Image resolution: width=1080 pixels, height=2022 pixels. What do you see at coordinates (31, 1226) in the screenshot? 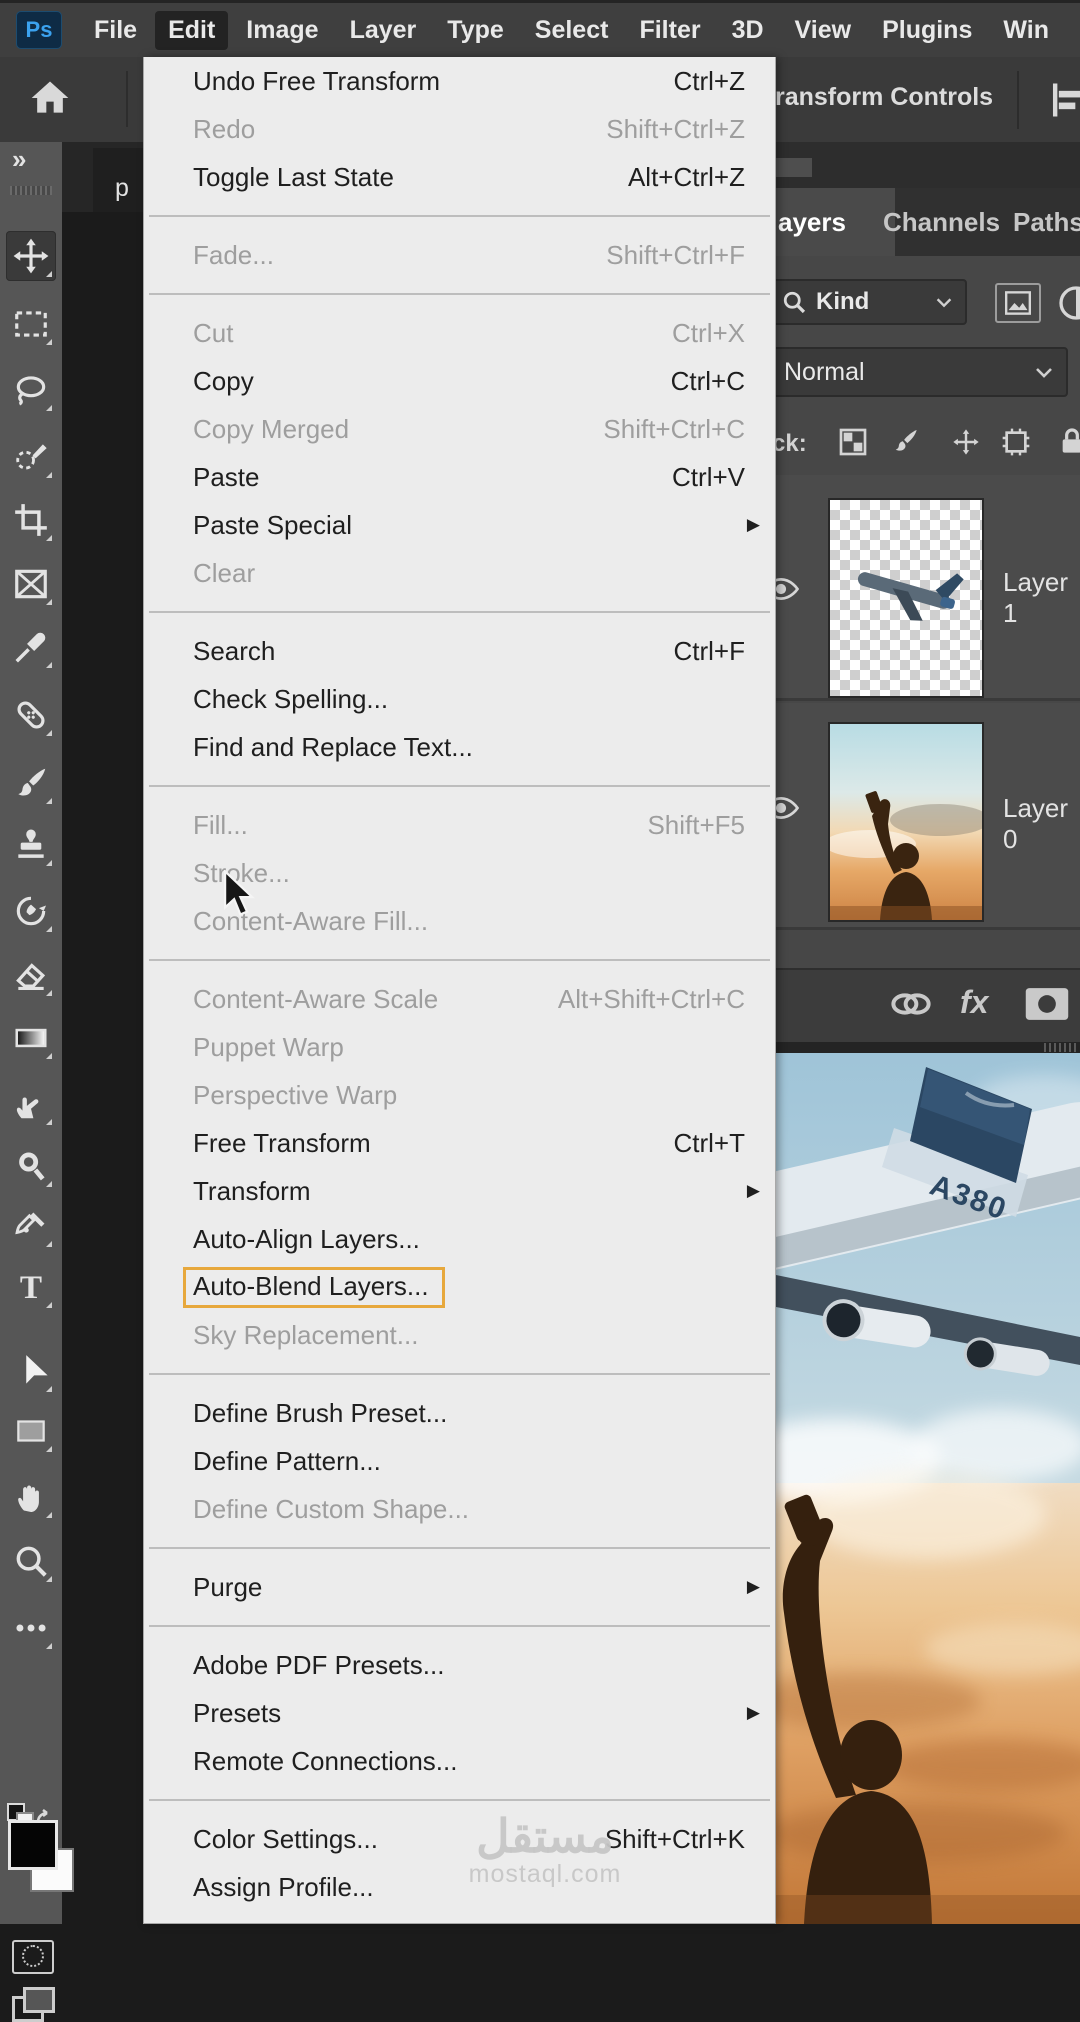
I see `pen-tool` at bounding box center [31, 1226].